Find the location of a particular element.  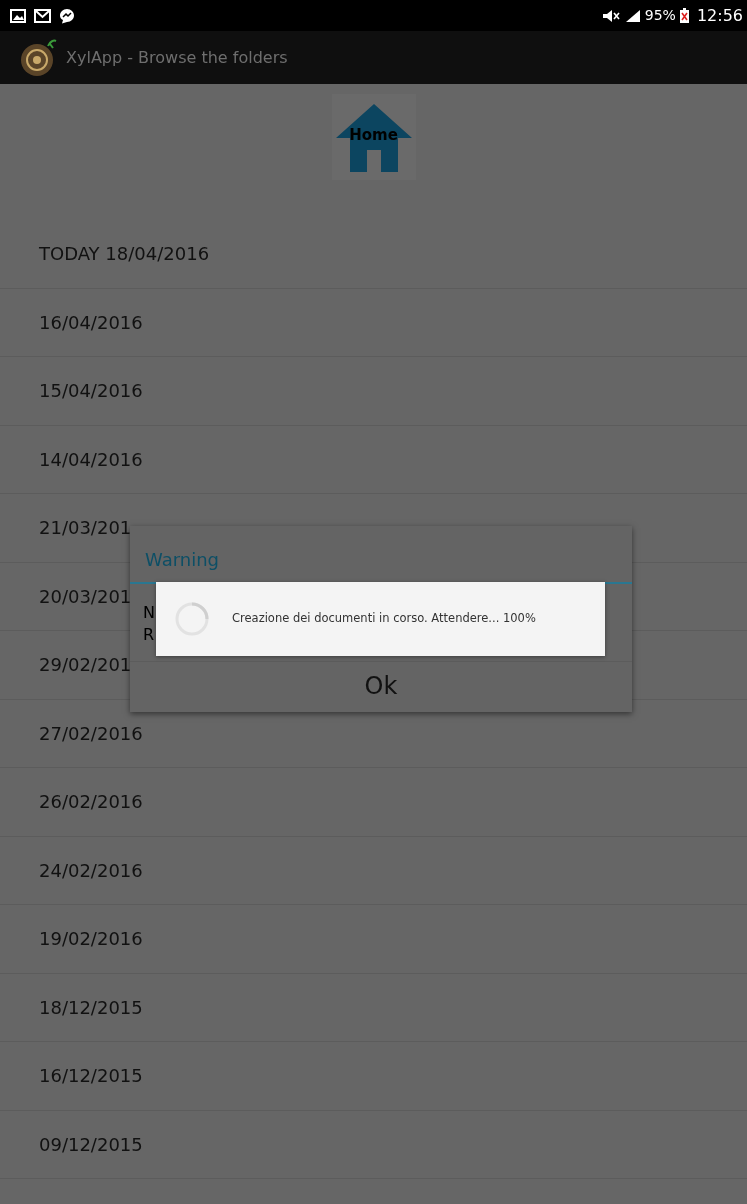

folder-date: 09/12/2015 is located at coordinates (91, 1144).